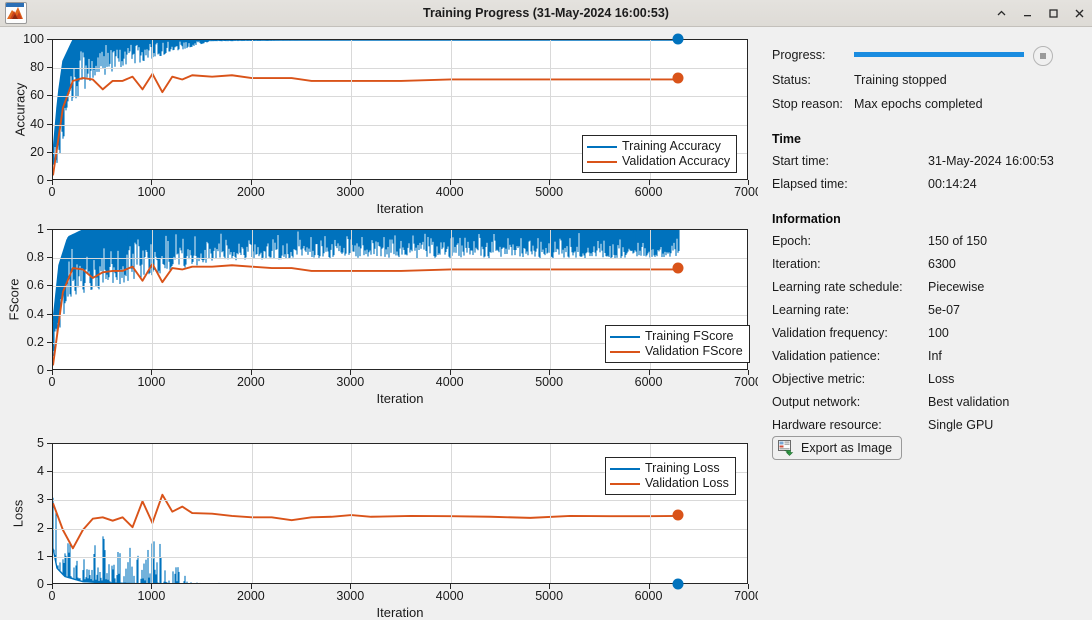 Image resolution: width=1092 pixels, height=620 pixels. I want to click on legend-item: Validation FScore, so click(676, 351).